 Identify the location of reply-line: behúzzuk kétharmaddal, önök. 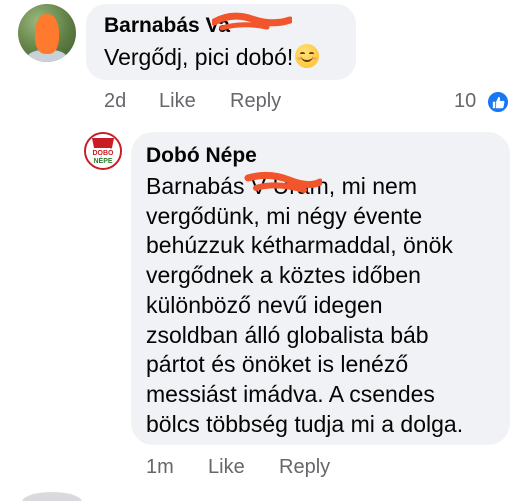
(299, 245).